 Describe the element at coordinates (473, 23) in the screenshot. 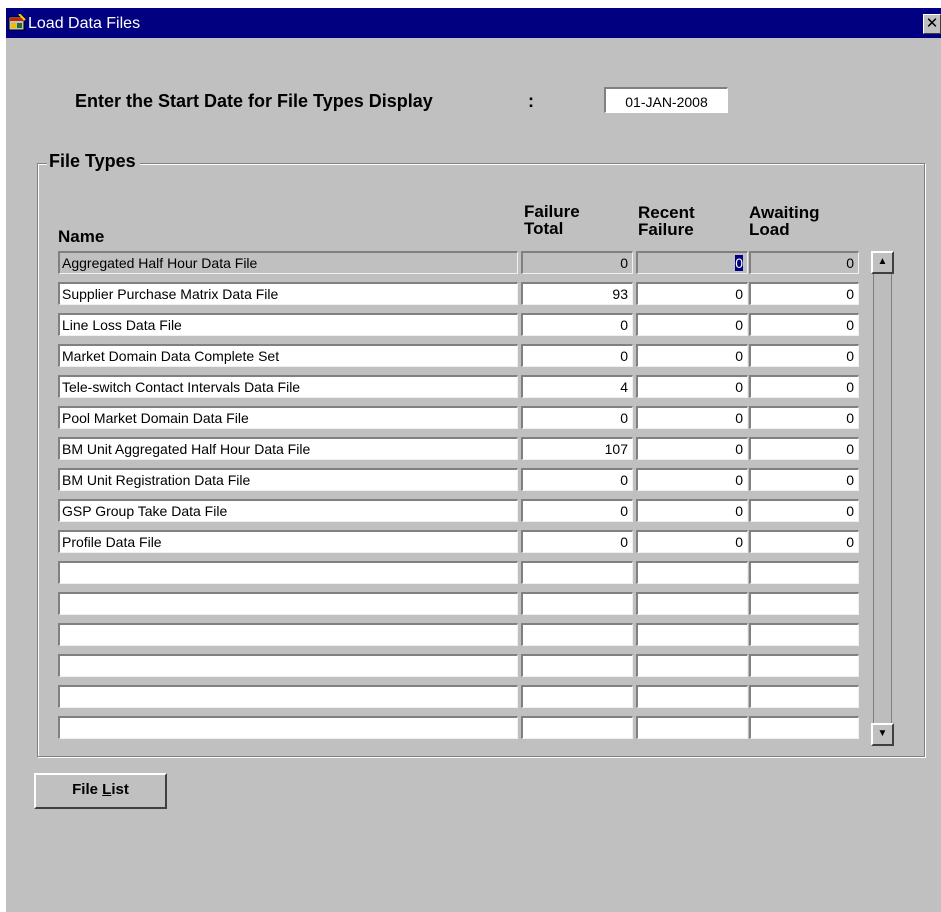

I see `title-bar: Load Data Files ✕` at that location.